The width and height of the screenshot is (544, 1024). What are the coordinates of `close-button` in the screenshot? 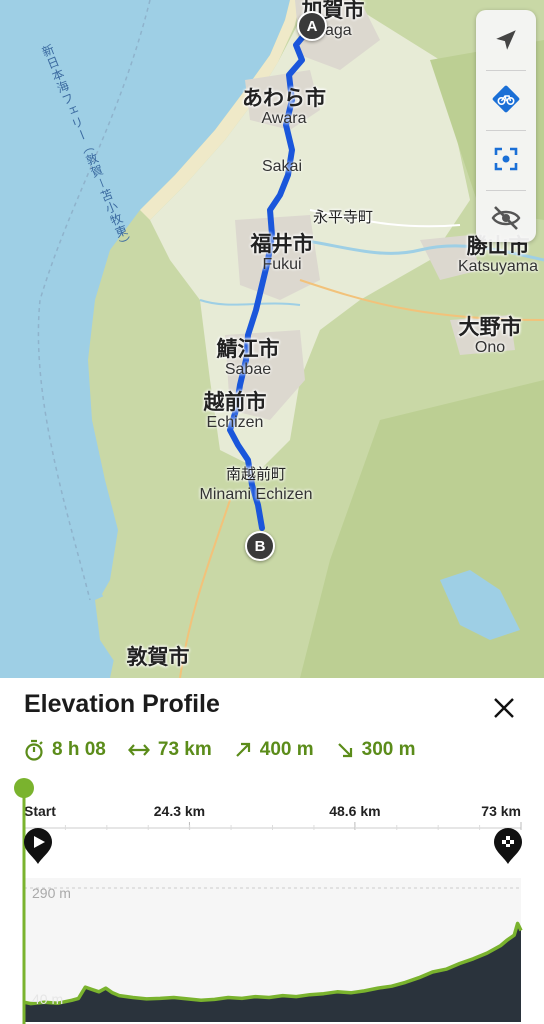 It's located at (504, 708).